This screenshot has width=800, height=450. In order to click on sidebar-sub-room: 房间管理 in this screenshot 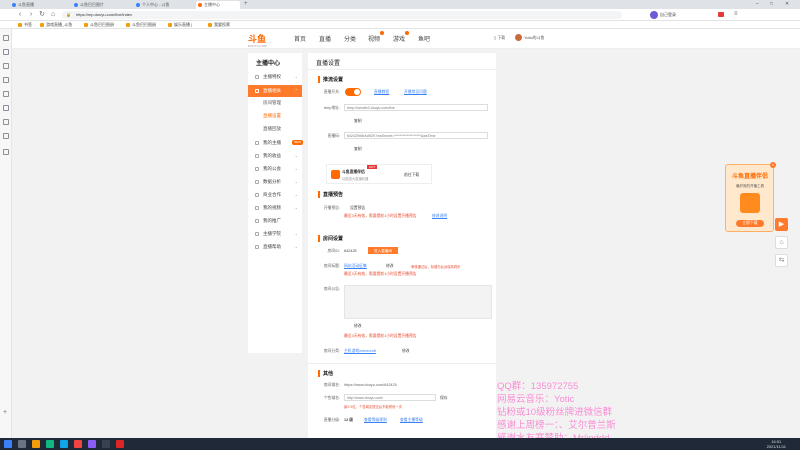, I will do `click(275, 103)`.